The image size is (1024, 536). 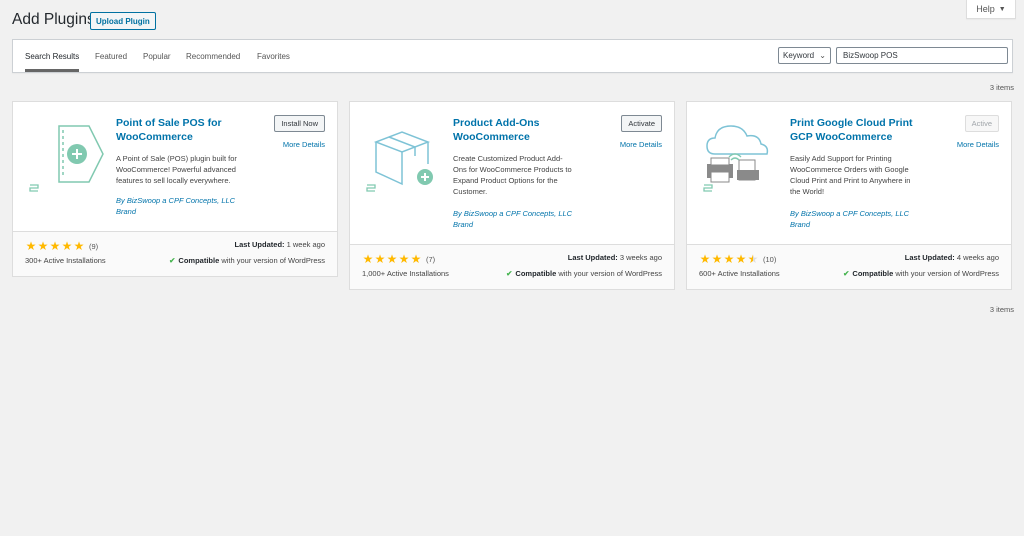 What do you see at coordinates (753, 259) in the screenshot?
I see `star-half-icon: ★` at bounding box center [753, 259].